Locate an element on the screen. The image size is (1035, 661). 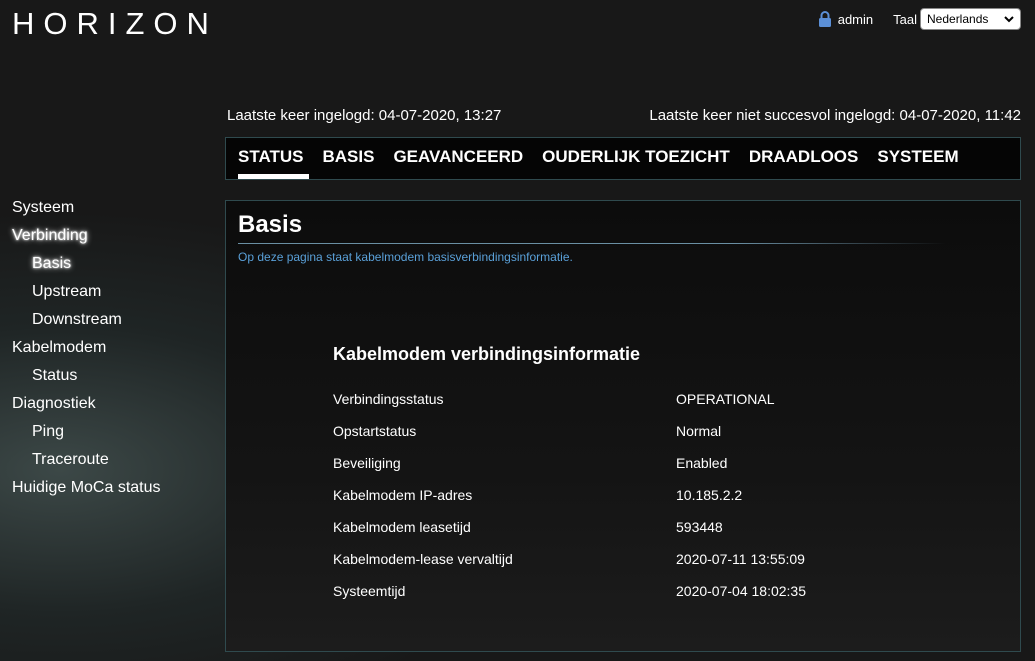
sidebar-item-ping: Ping is located at coordinates (86, 436).